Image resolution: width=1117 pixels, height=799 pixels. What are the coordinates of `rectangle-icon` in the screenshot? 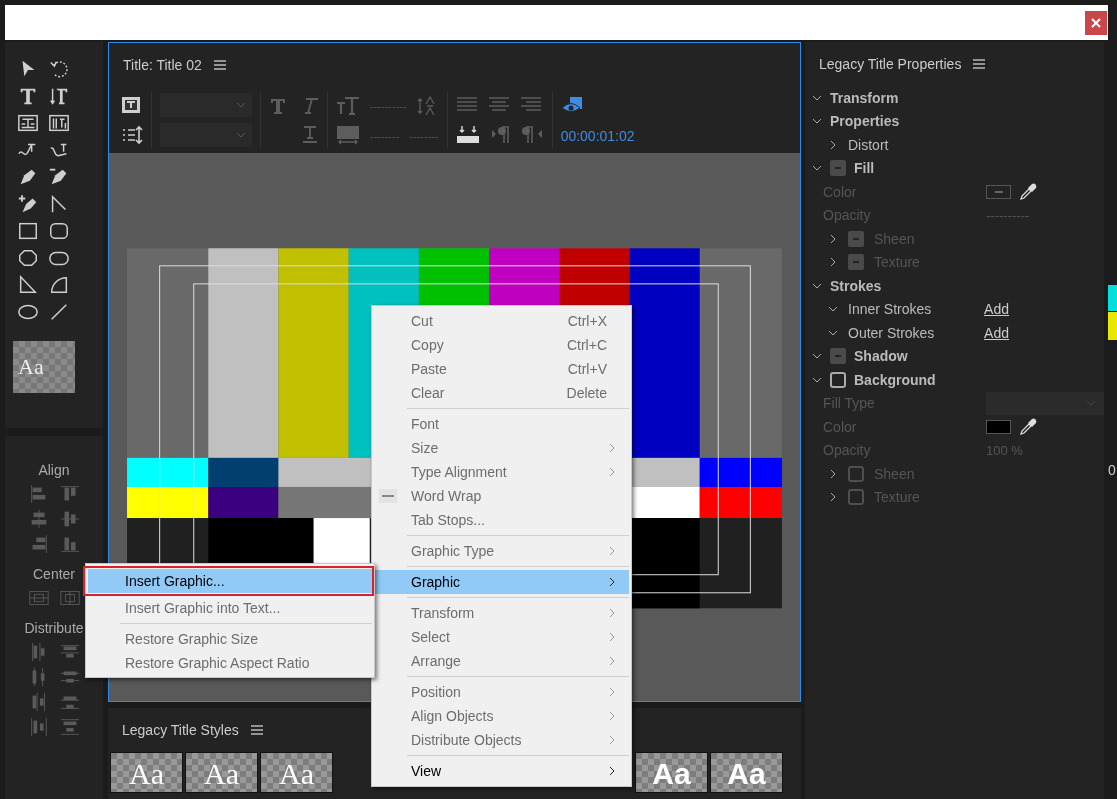 It's located at (28, 231).